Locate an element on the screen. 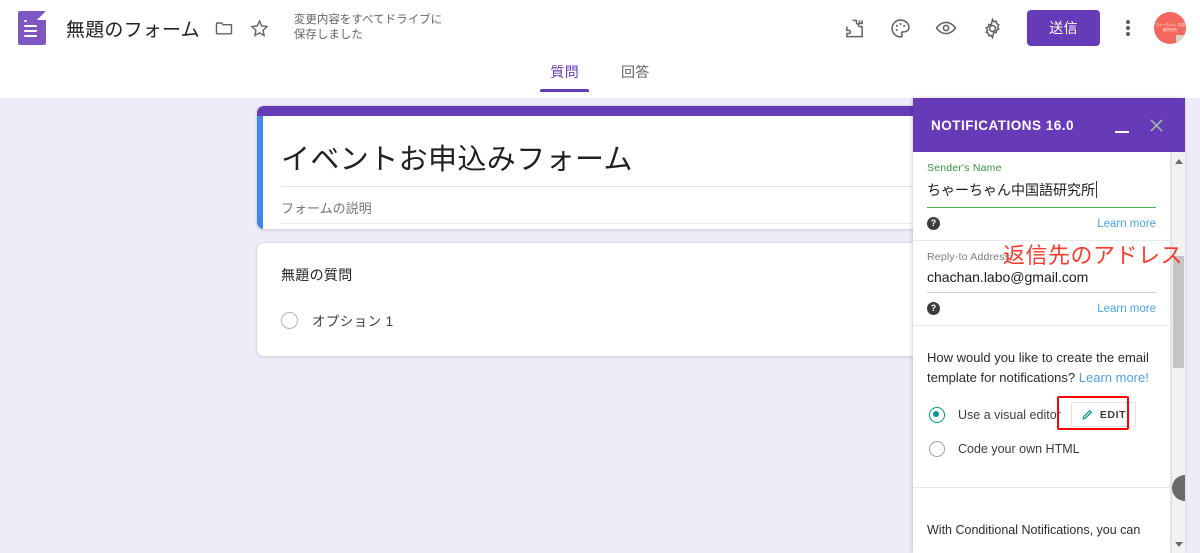 The width and height of the screenshot is (1200, 553). avatar: ちゃーちゃん 中国語研究所 is located at coordinates (1170, 28).